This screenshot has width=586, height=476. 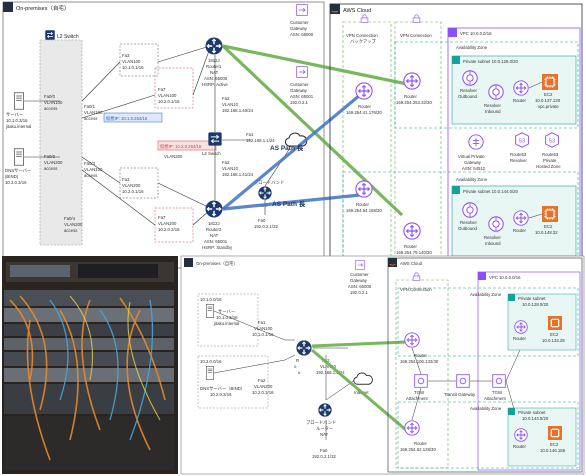 I want to click on bottom-vpc-icon, so click(x=482, y=276).